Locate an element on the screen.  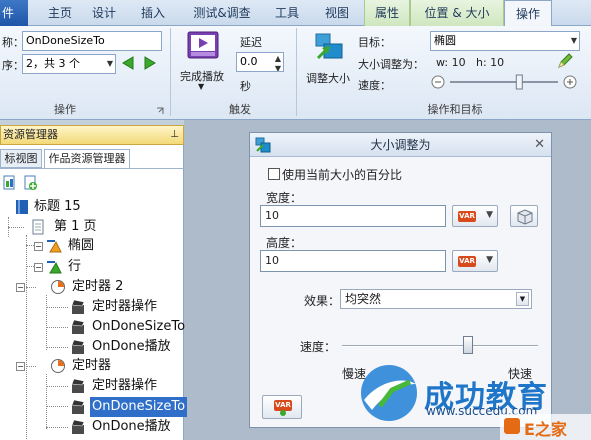
tree-item-timer-2: − 定时器 2 is located at coordinates (69, 287).